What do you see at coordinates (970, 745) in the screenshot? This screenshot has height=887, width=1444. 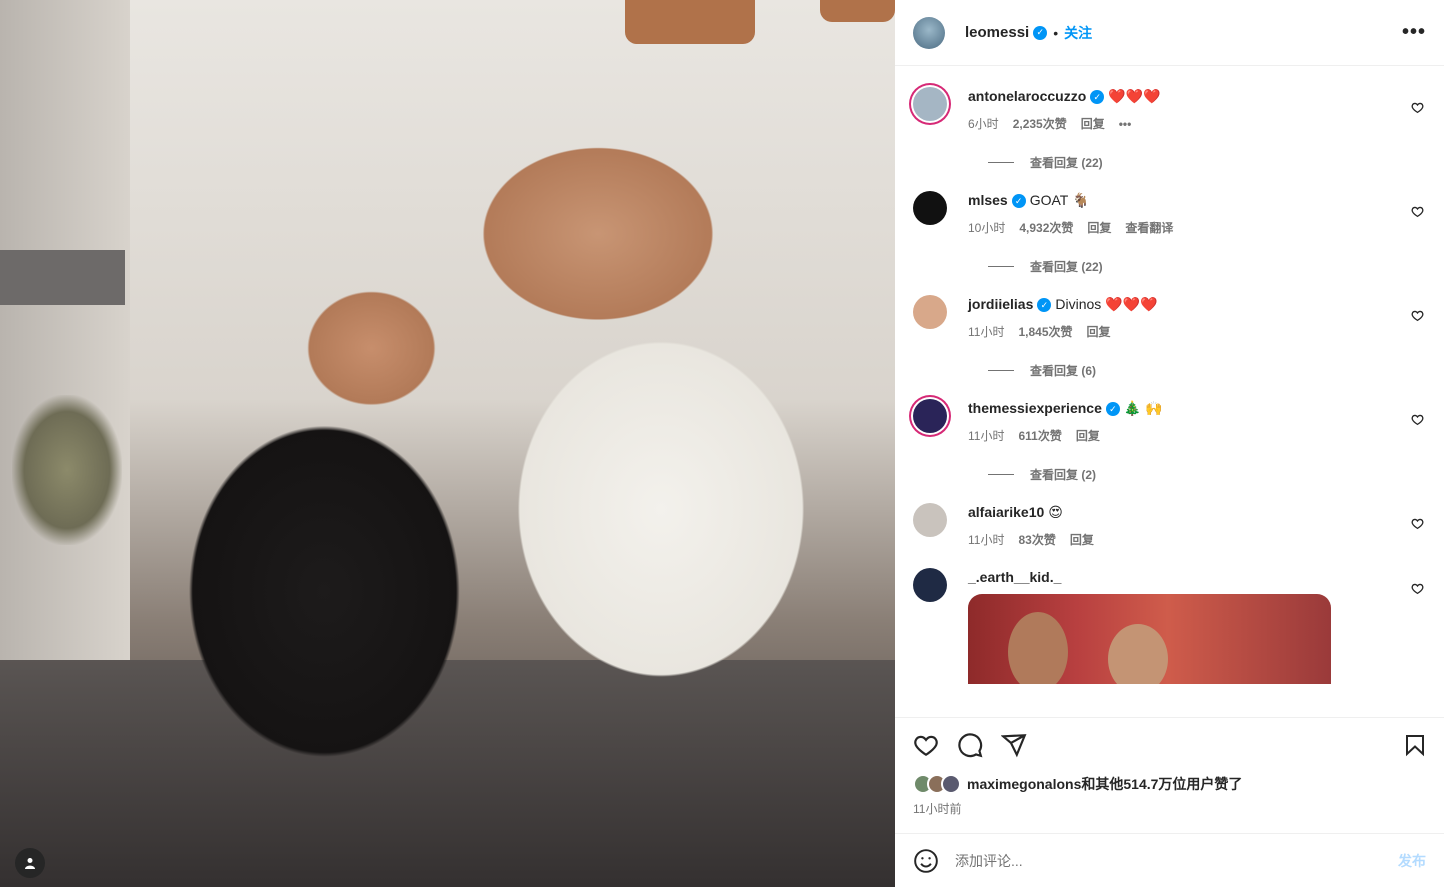 I see `comment-icon` at bounding box center [970, 745].